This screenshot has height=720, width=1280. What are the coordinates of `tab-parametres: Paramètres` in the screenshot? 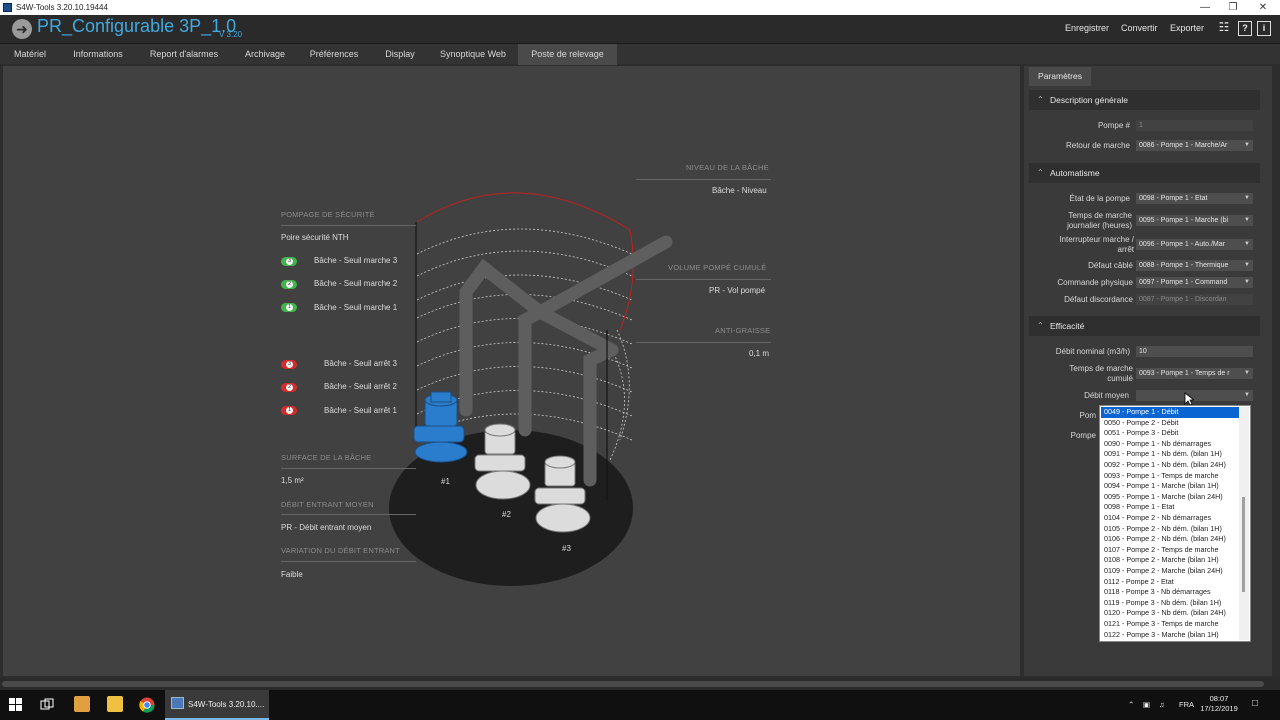 It's located at (1060, 76).